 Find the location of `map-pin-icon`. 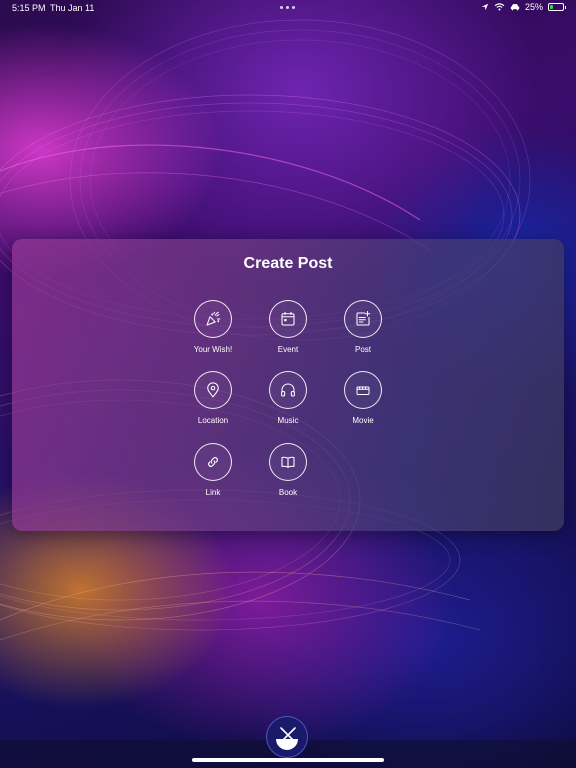

map-pin-icon is located at coordinates (213, 390).